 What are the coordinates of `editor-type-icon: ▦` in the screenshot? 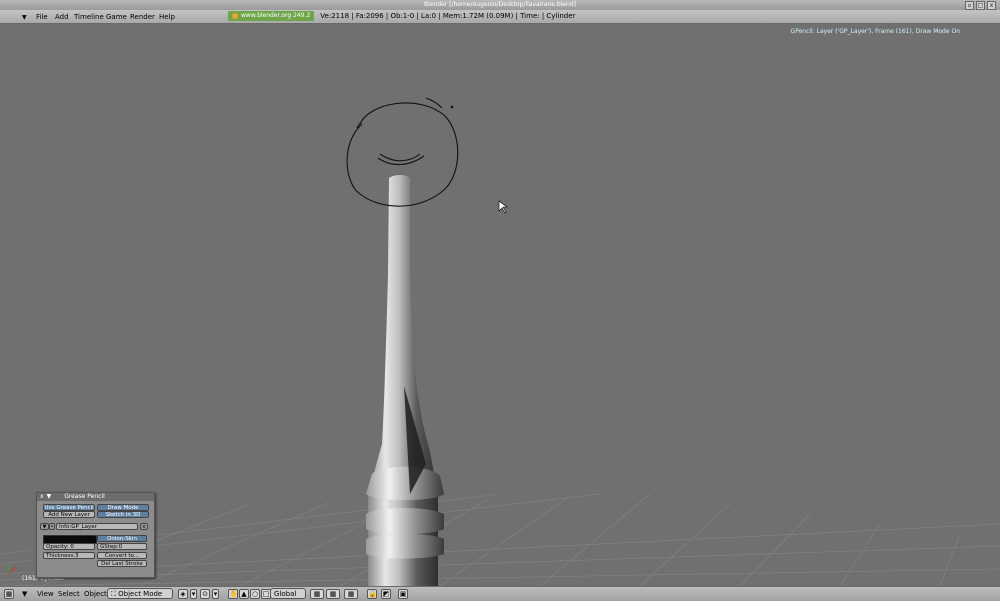 It's located at (9, 594).